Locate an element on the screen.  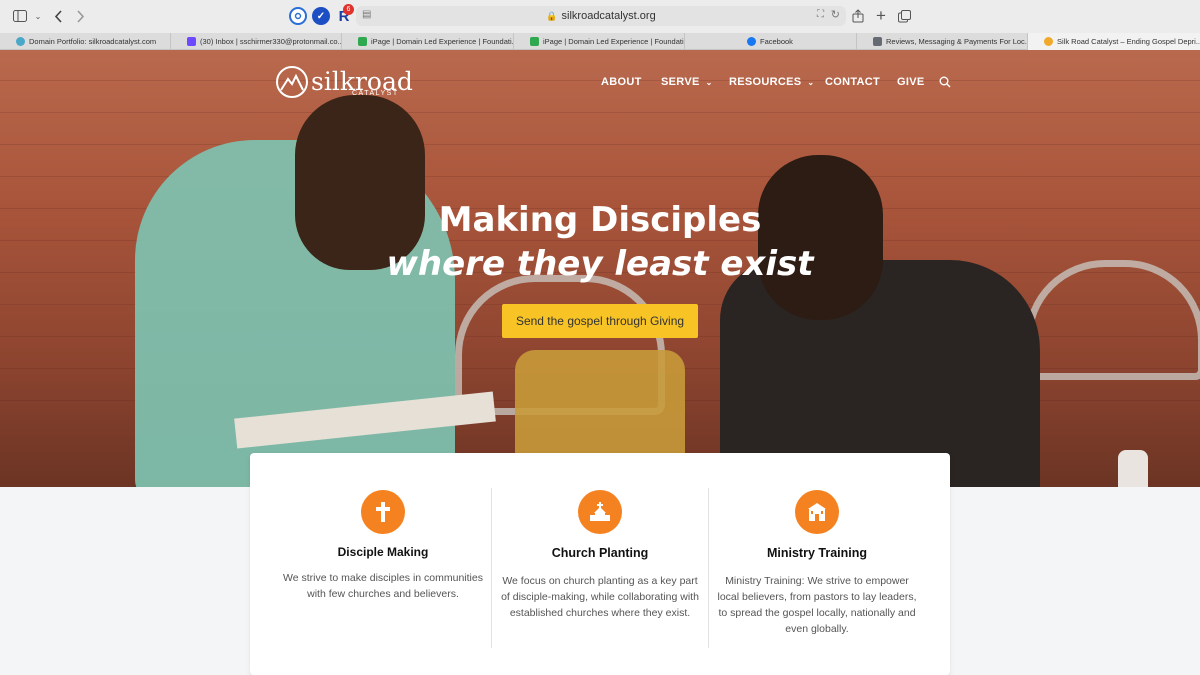
feature-title: Ministry Training is located at coordinates (816, 553).